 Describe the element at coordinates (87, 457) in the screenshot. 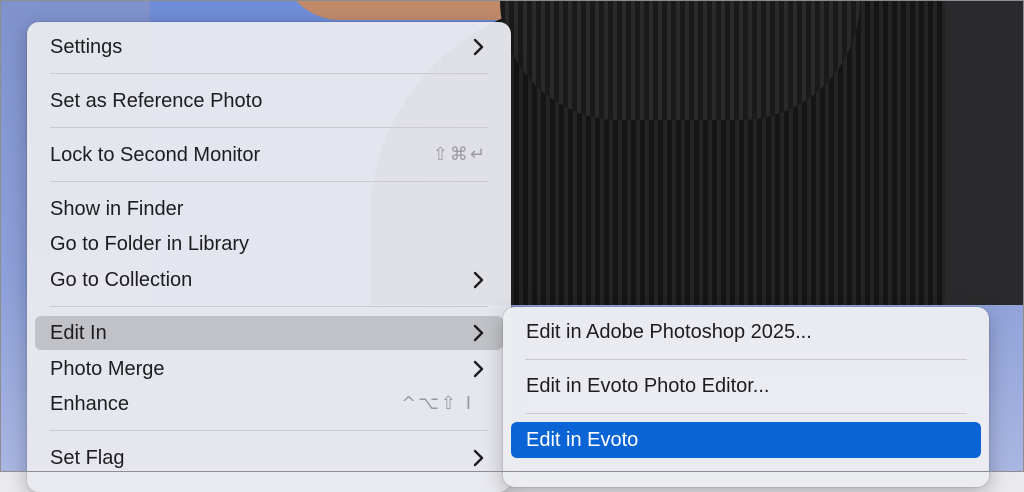

I see `menu-item-label: Set Flag` at that location.